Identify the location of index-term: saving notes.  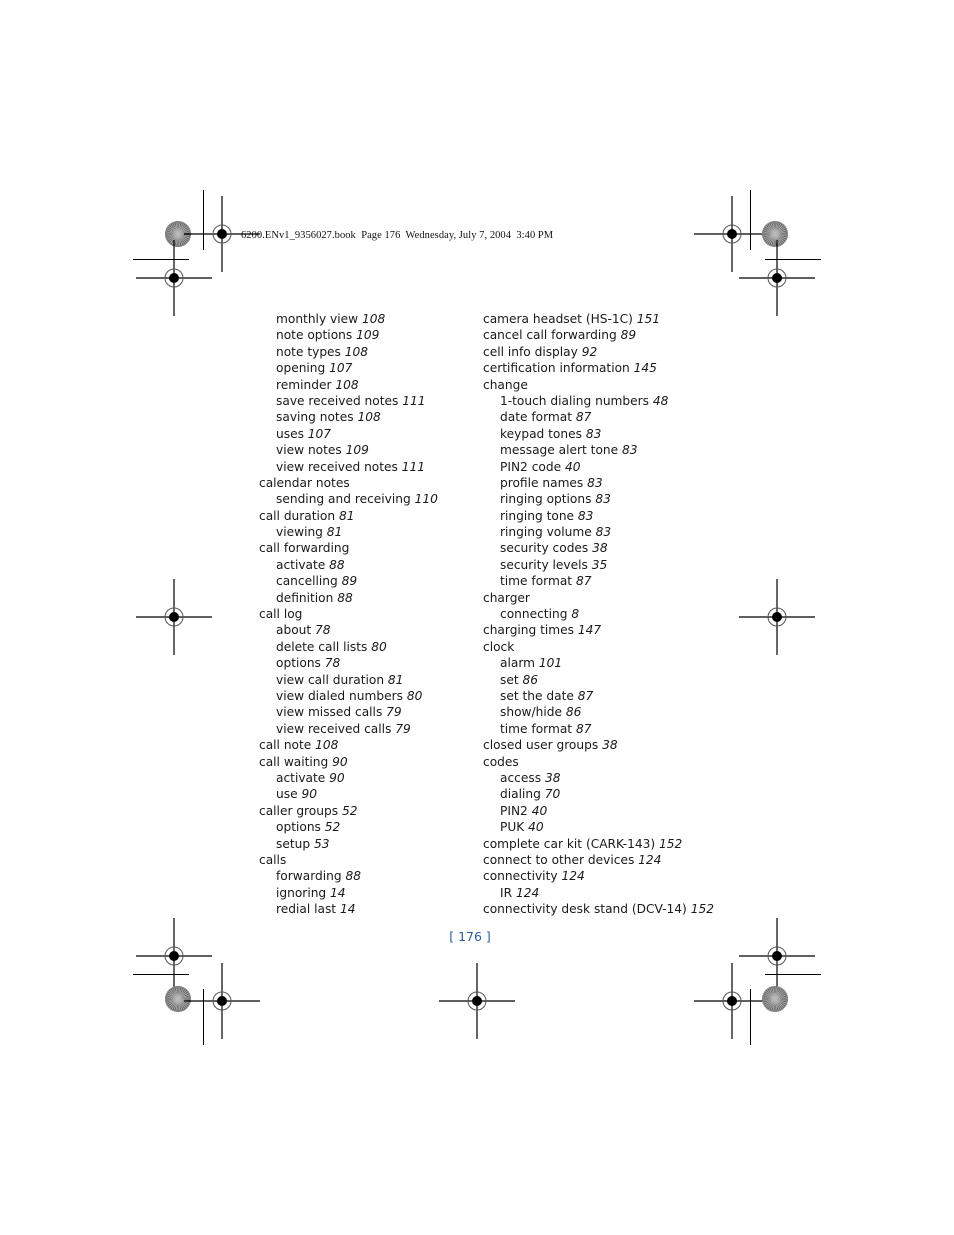
(315, 417).